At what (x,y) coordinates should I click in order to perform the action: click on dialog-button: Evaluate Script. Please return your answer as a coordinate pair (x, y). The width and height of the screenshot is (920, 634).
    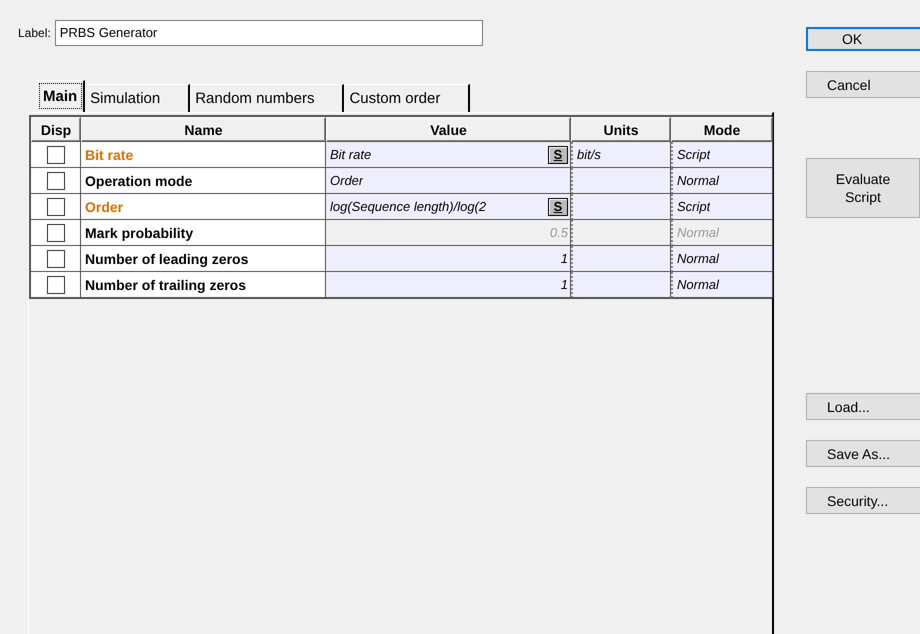
    Looking at the image, I should click on (863, 188).